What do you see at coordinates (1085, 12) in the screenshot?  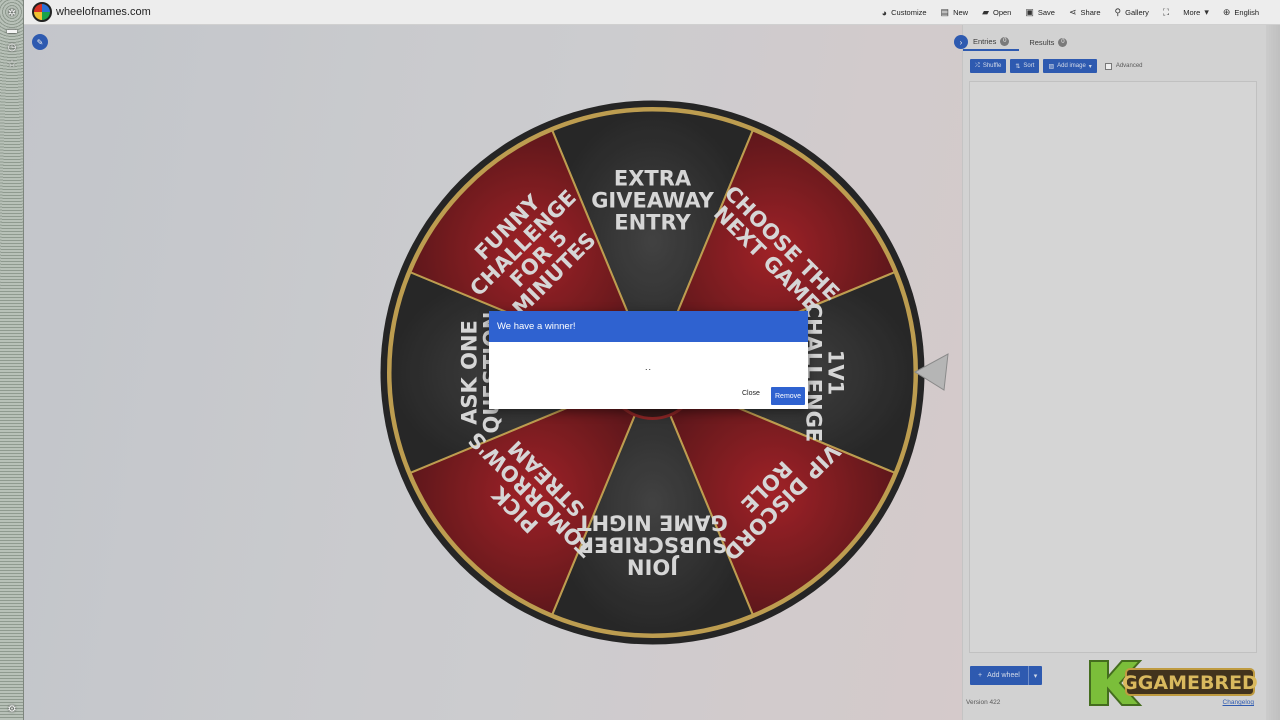 I see `menu-share: ⋖ Share` at bounding box center [1085, 12].